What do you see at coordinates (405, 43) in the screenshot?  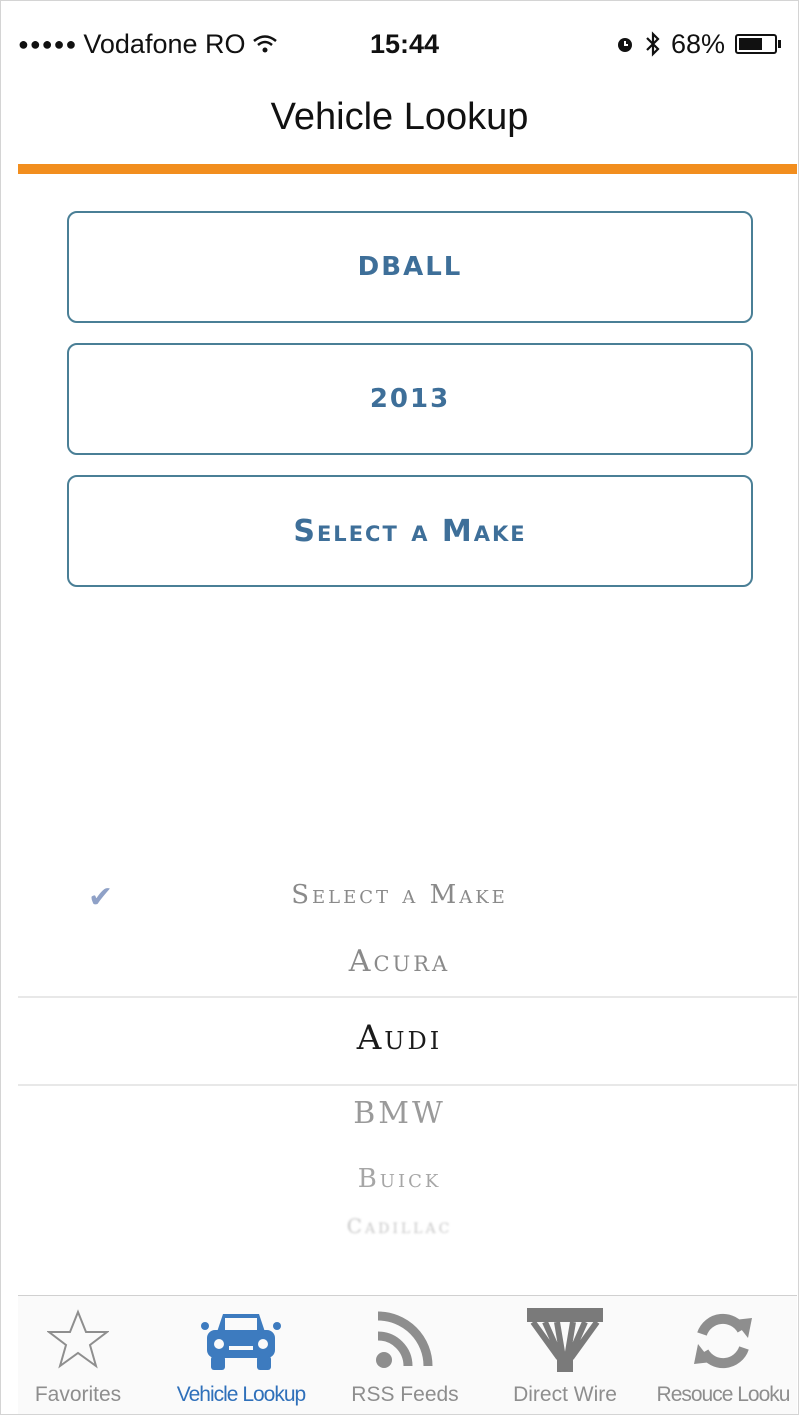 I see `clock: 15:44` at bounding box center [405, 43].